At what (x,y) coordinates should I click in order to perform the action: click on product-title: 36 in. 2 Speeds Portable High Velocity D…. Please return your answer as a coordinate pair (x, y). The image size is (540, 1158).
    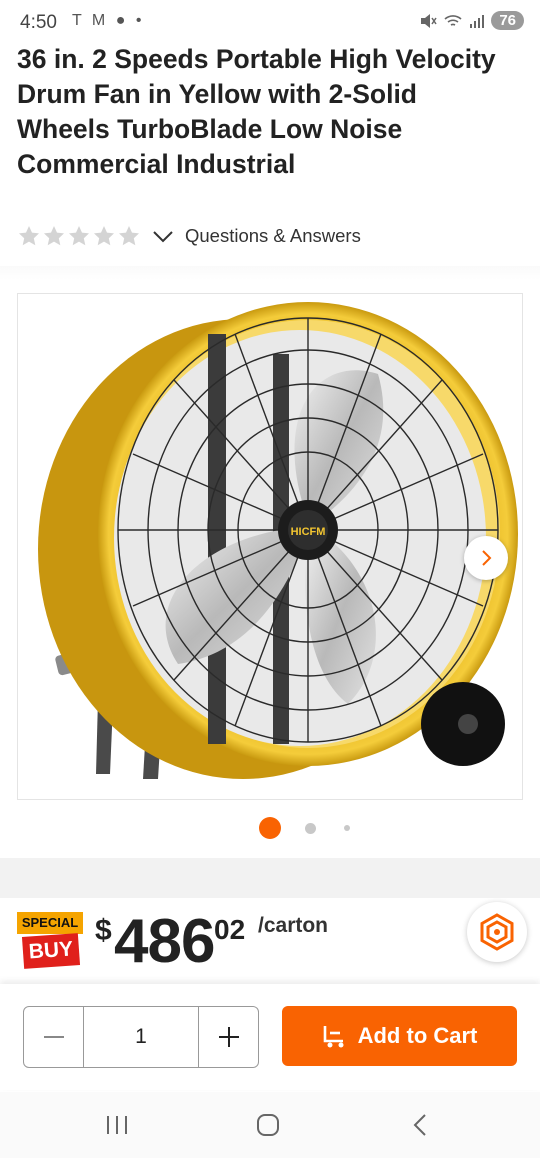
    Looking at the image, I should click on (256, 111).